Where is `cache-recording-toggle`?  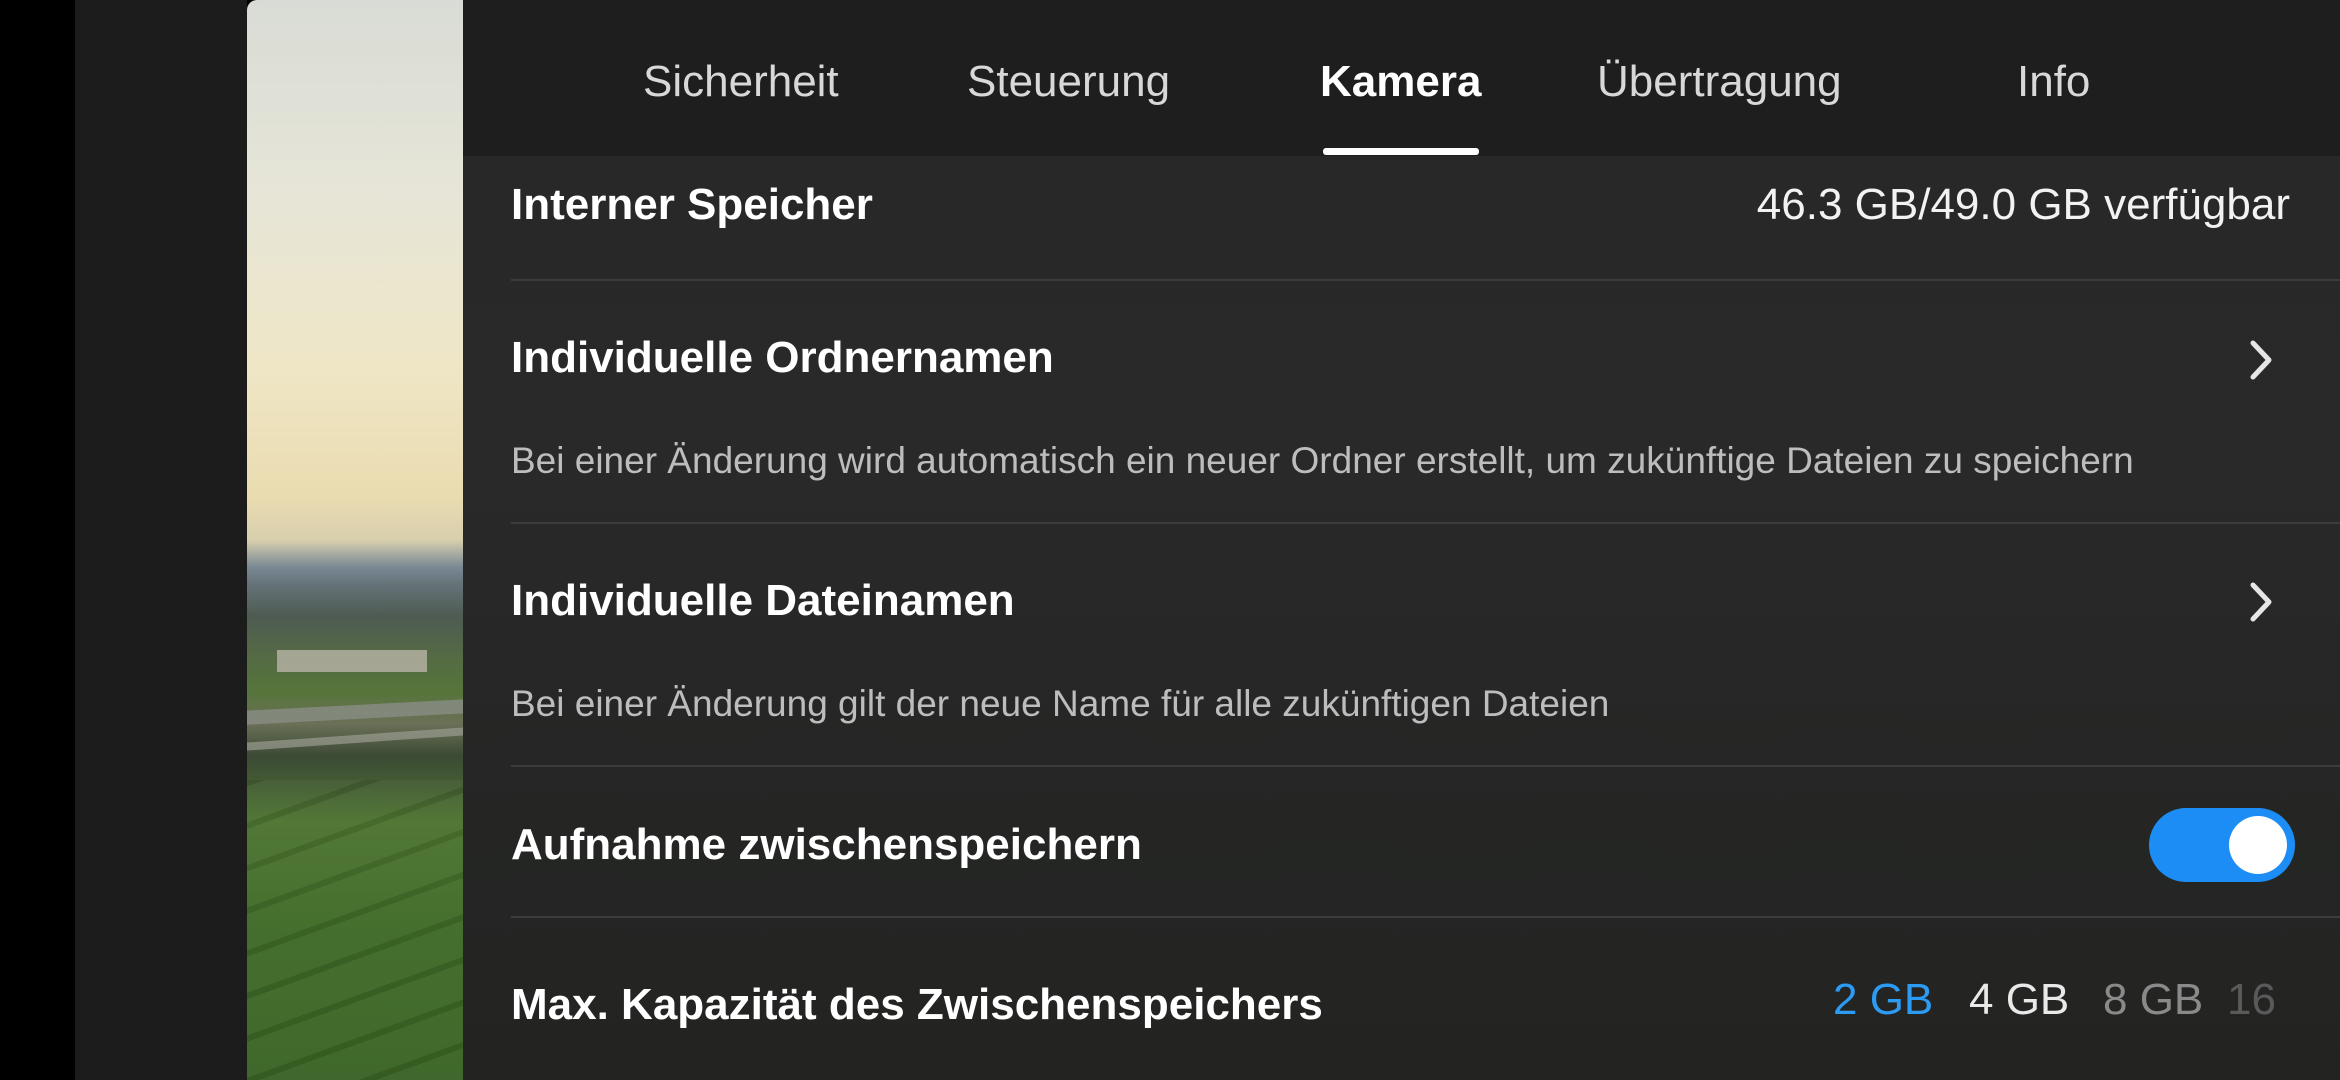 cache-recording-toggle is located at coordinates (2222, 845).